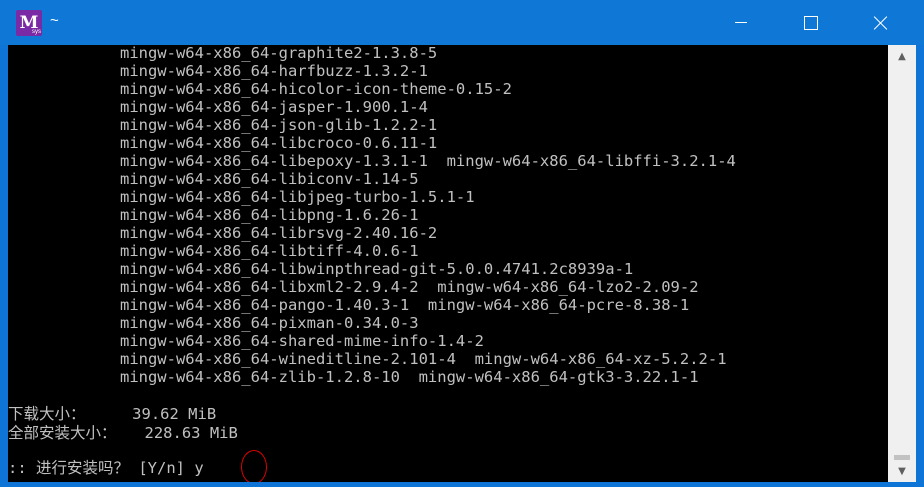 Image resolution: width=924 pixels, height=487 pixels. I want to click on close-button, so click(881, 22).